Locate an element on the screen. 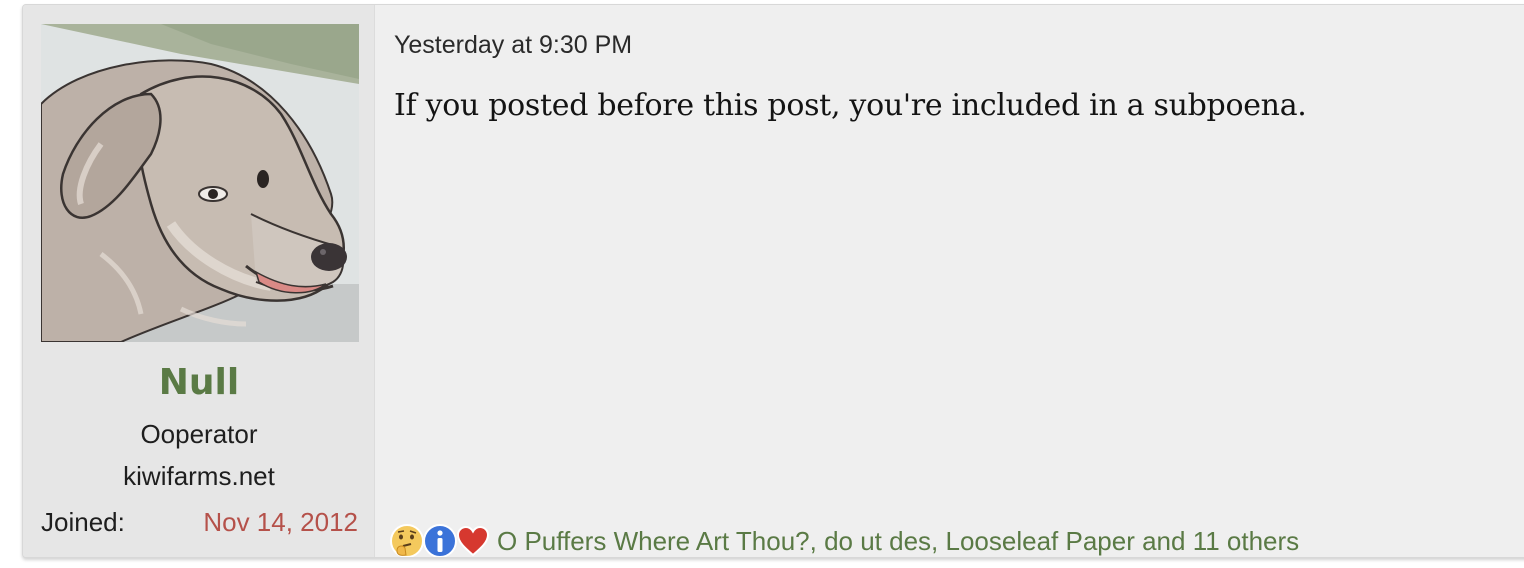 Image resolution: width=1524 pixels, height=568 pixels. reaction-icons is located at coordinates (442, 539).